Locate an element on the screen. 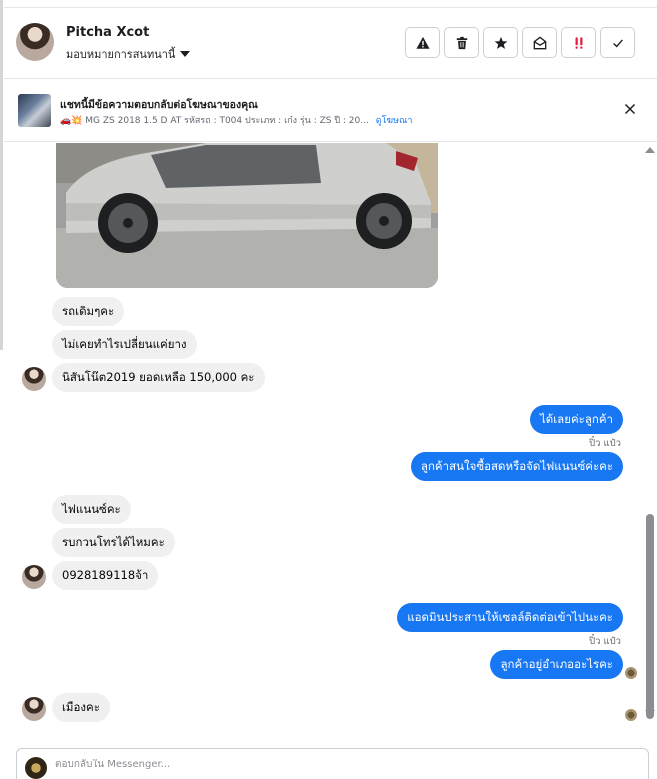 The image size is (657, 779). spam-button is located at coordinates (422, 42).